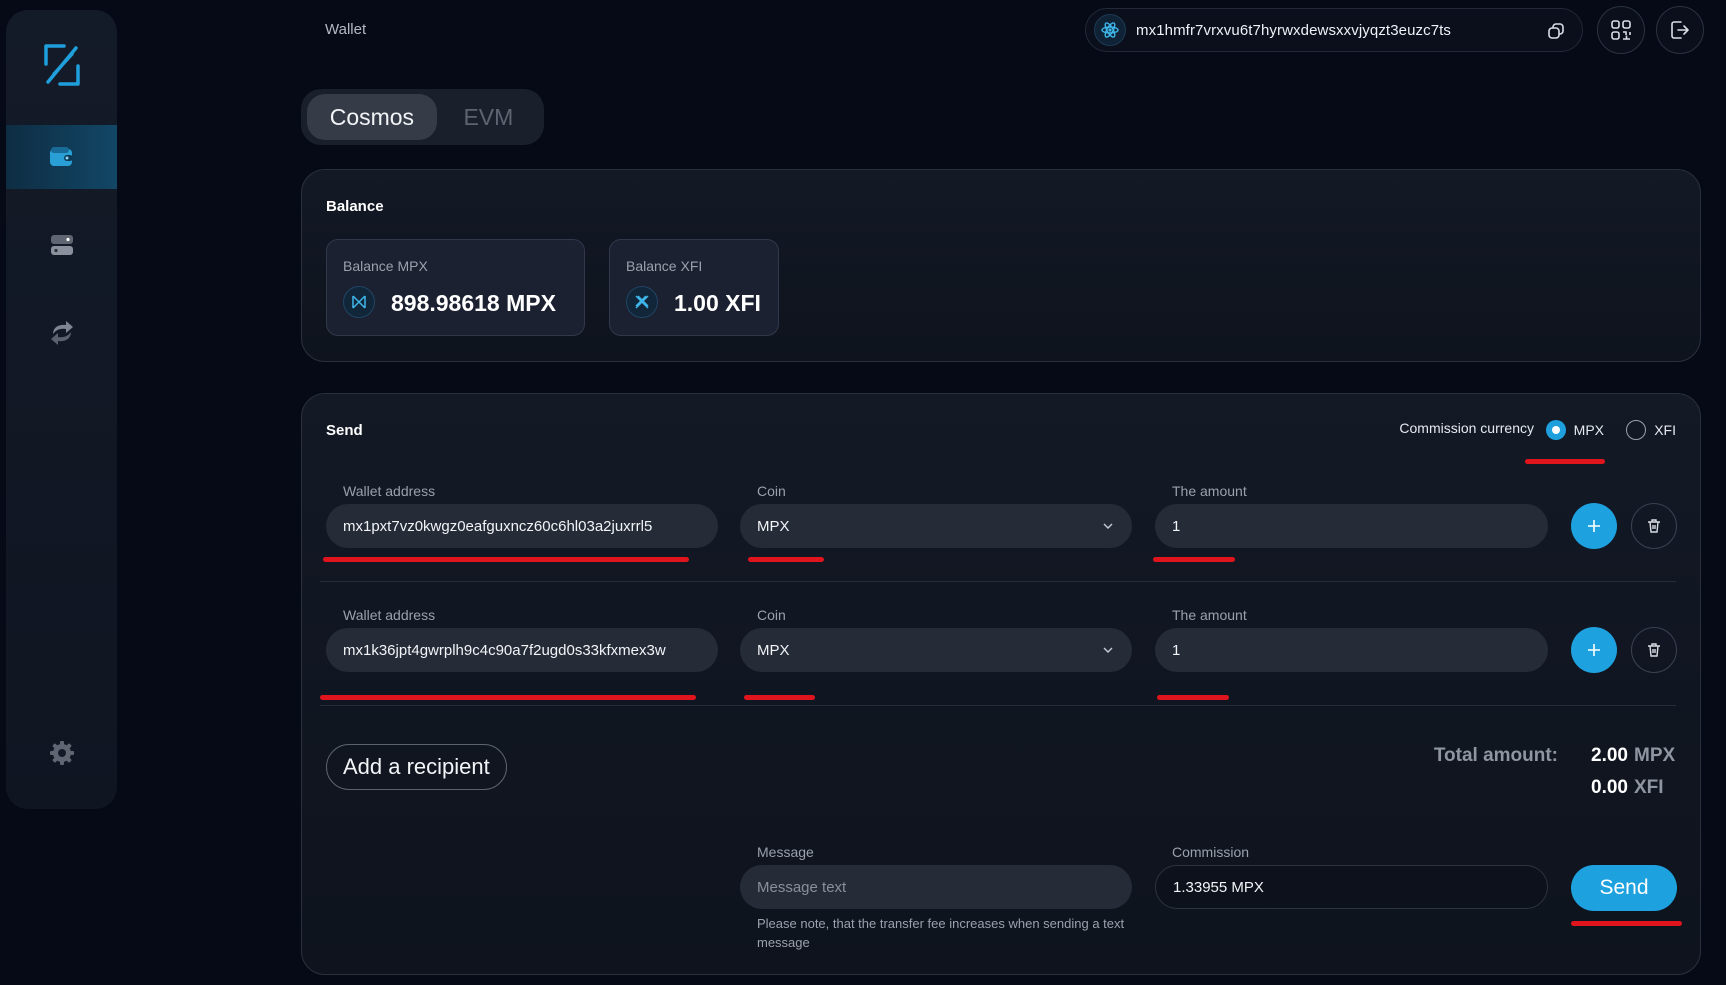  I want to click on xfi-coin-icon, so click(642, 302).